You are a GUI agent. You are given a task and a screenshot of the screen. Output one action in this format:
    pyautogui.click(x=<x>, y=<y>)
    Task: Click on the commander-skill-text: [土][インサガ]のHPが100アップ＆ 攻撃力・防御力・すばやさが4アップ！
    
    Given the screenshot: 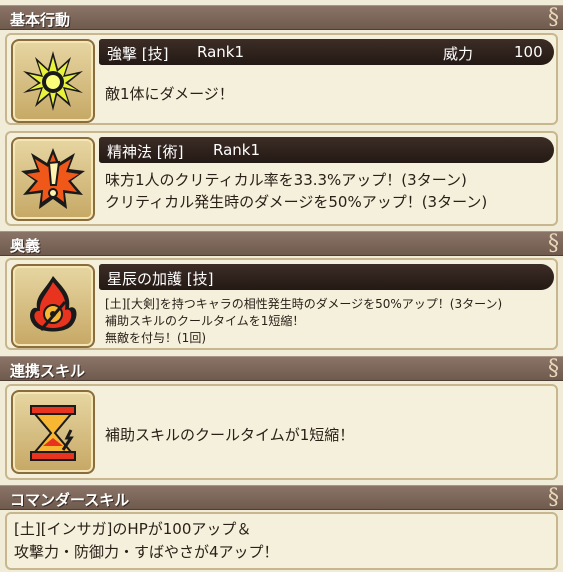 What is the action you would take?
    pyautogui.click(x=146, y=541)
    